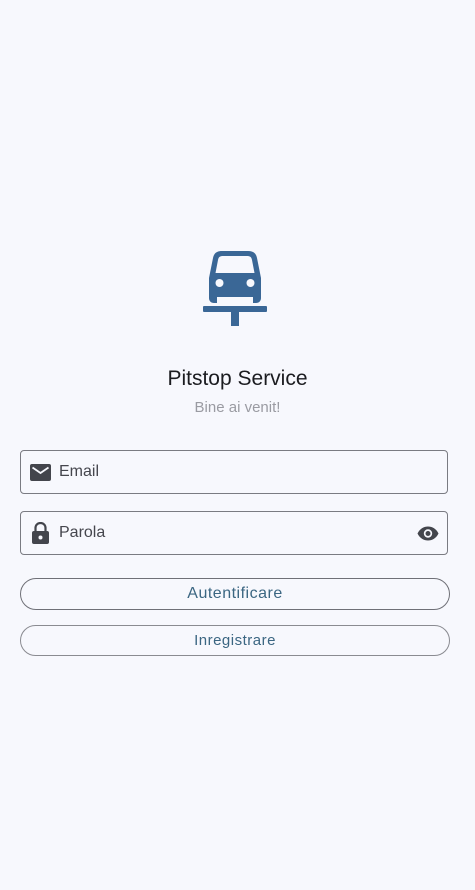 This screenshot has width=475, height=890. What do you see at coordinates (40, 472) in the screenshot?
I see `mail-icon` at bounding box center [40, 472].